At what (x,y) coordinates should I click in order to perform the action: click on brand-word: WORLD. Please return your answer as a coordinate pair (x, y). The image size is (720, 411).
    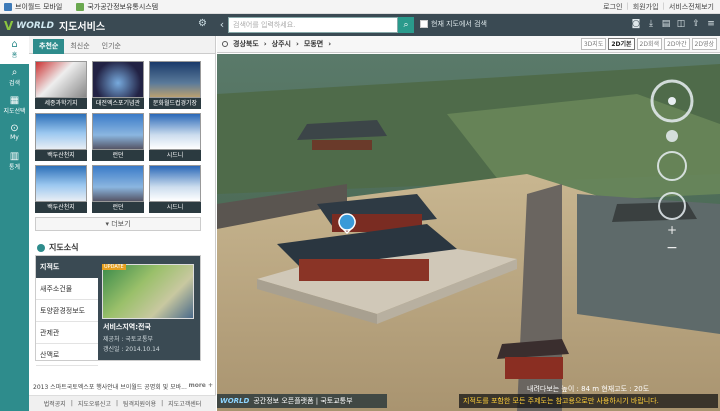
    Looking at the image, I should click on (235, 401).